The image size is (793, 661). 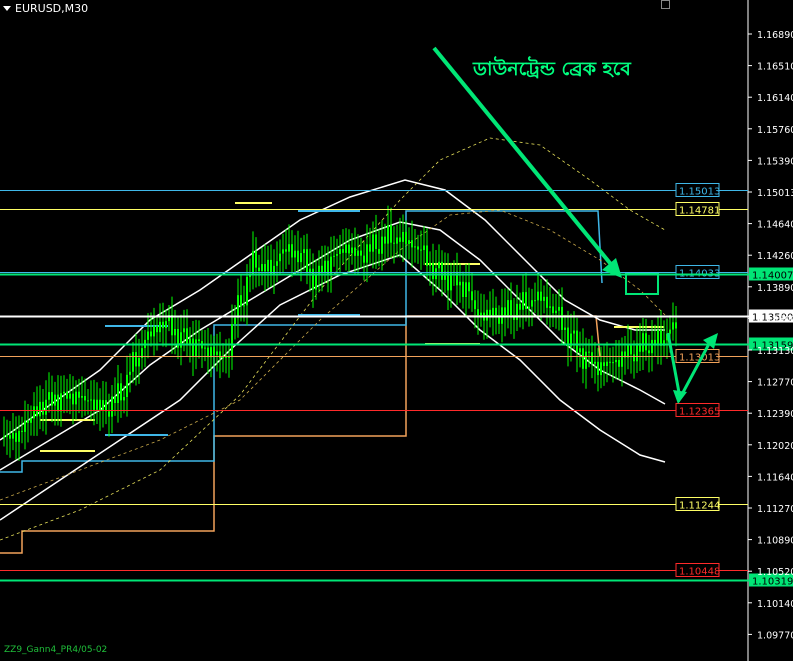 I want to click on price-level-label: 1.14033, so click(x=697, y=272).